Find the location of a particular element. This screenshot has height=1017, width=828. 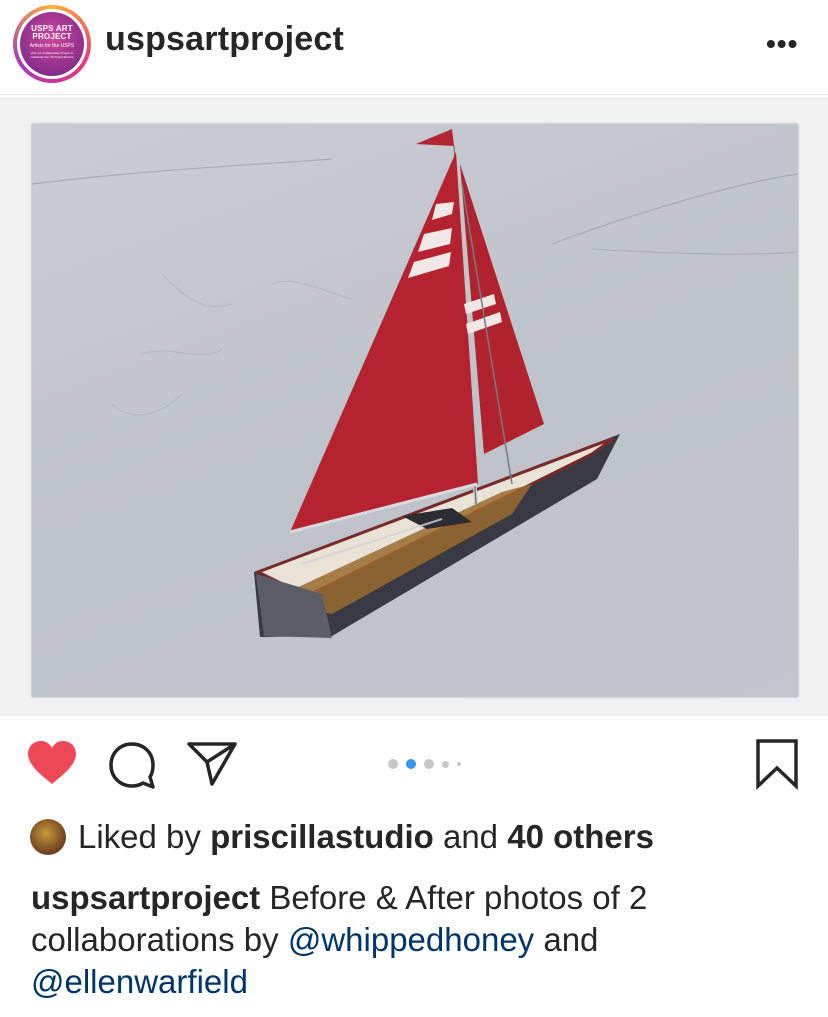

heart-icon is located at coordinates (52, 765).